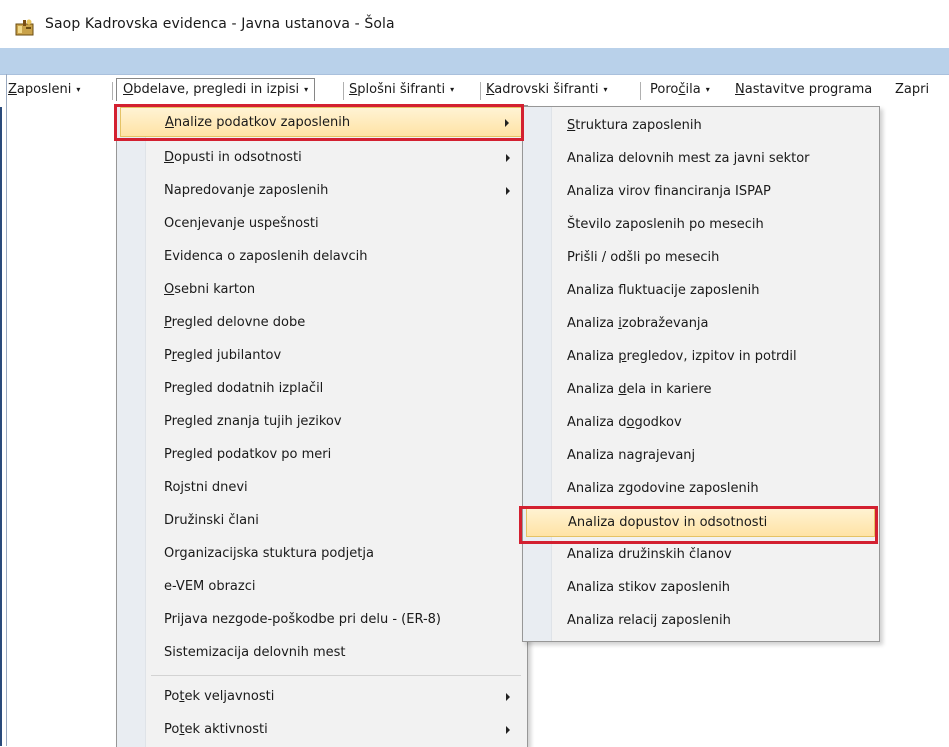 This screenshot has width=949, height=747. I want to click on menu-item-potek-aktivnosti: Potek aktivnosti, so click(321, 730).